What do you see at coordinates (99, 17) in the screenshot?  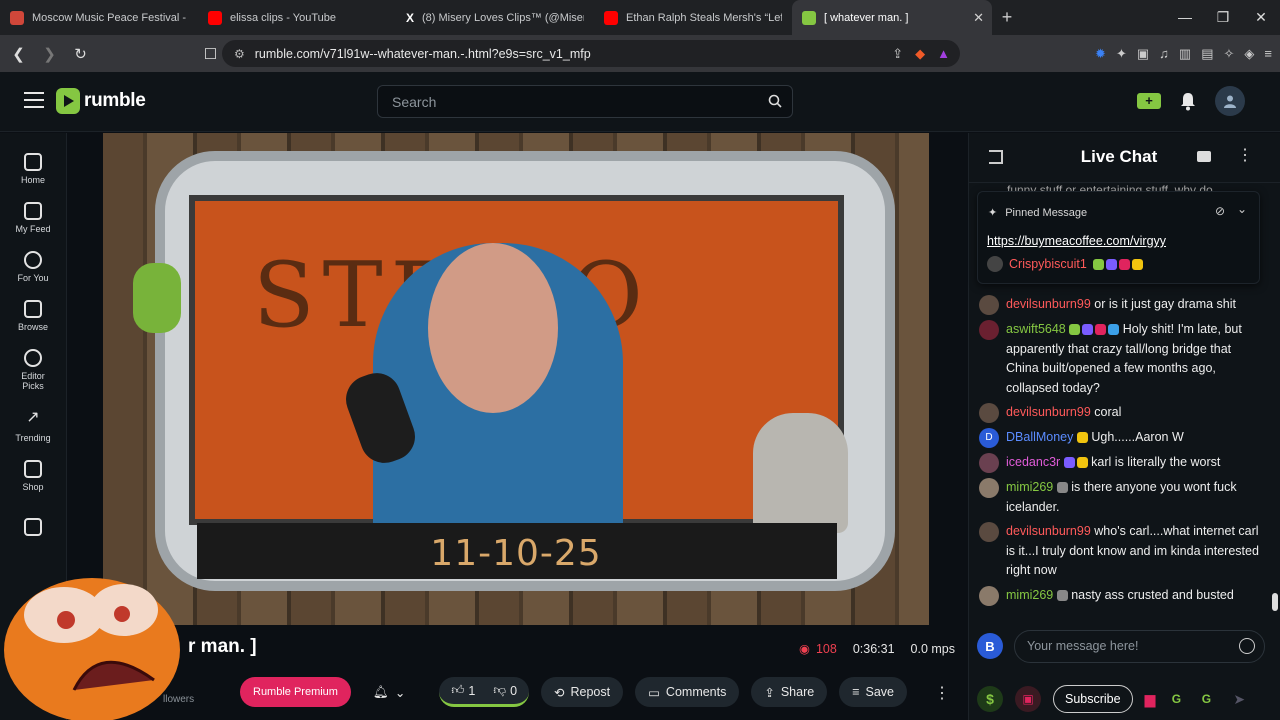 I see `browser-tab: Moscow Music Peace Festival - 19` at bounding box center [99, 17].